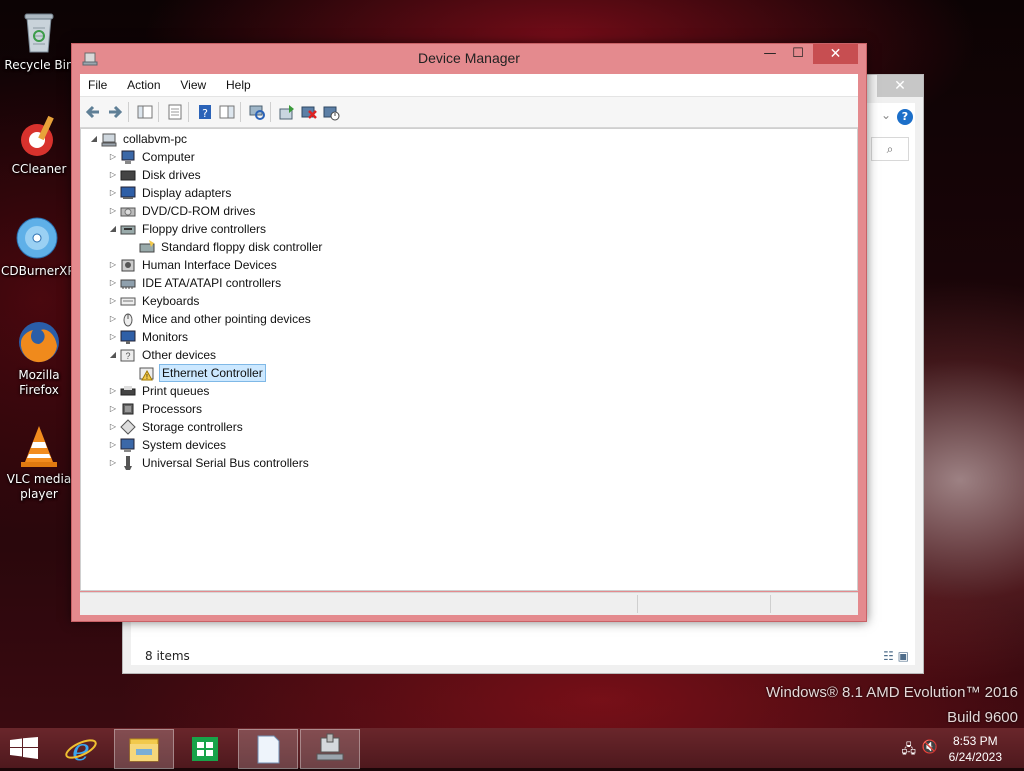  What do you see at coordinates (242, 247) in the screenshot?
I see `tree-item-label: Standard floppy disk controller` at bounding box center [242, 247].